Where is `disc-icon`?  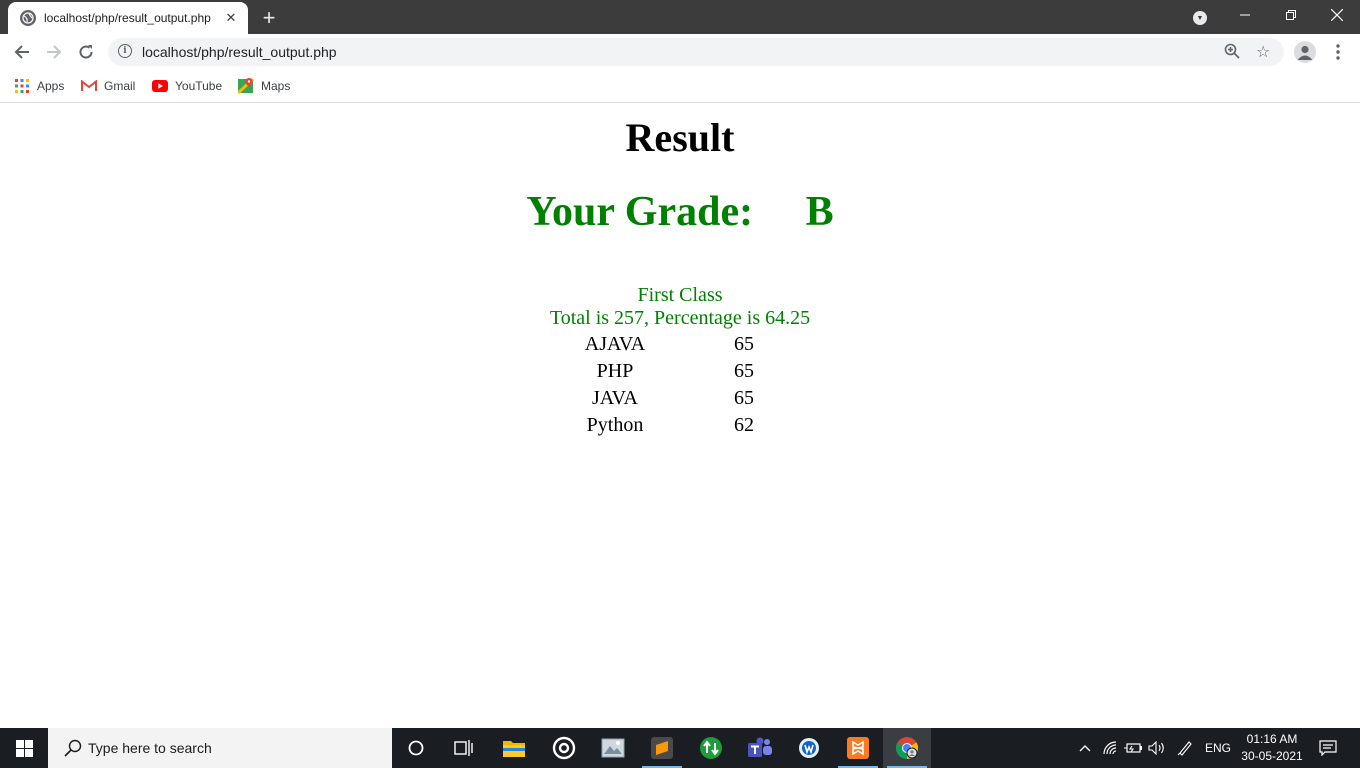 disc-icon is located at coordinates (564, 748).